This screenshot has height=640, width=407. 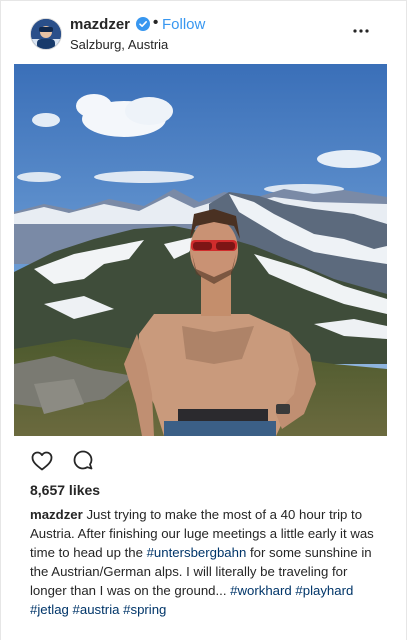 I want to click on post-header: mazdzer • Follow Salzburg, Austria, so click(x=203, y=31).